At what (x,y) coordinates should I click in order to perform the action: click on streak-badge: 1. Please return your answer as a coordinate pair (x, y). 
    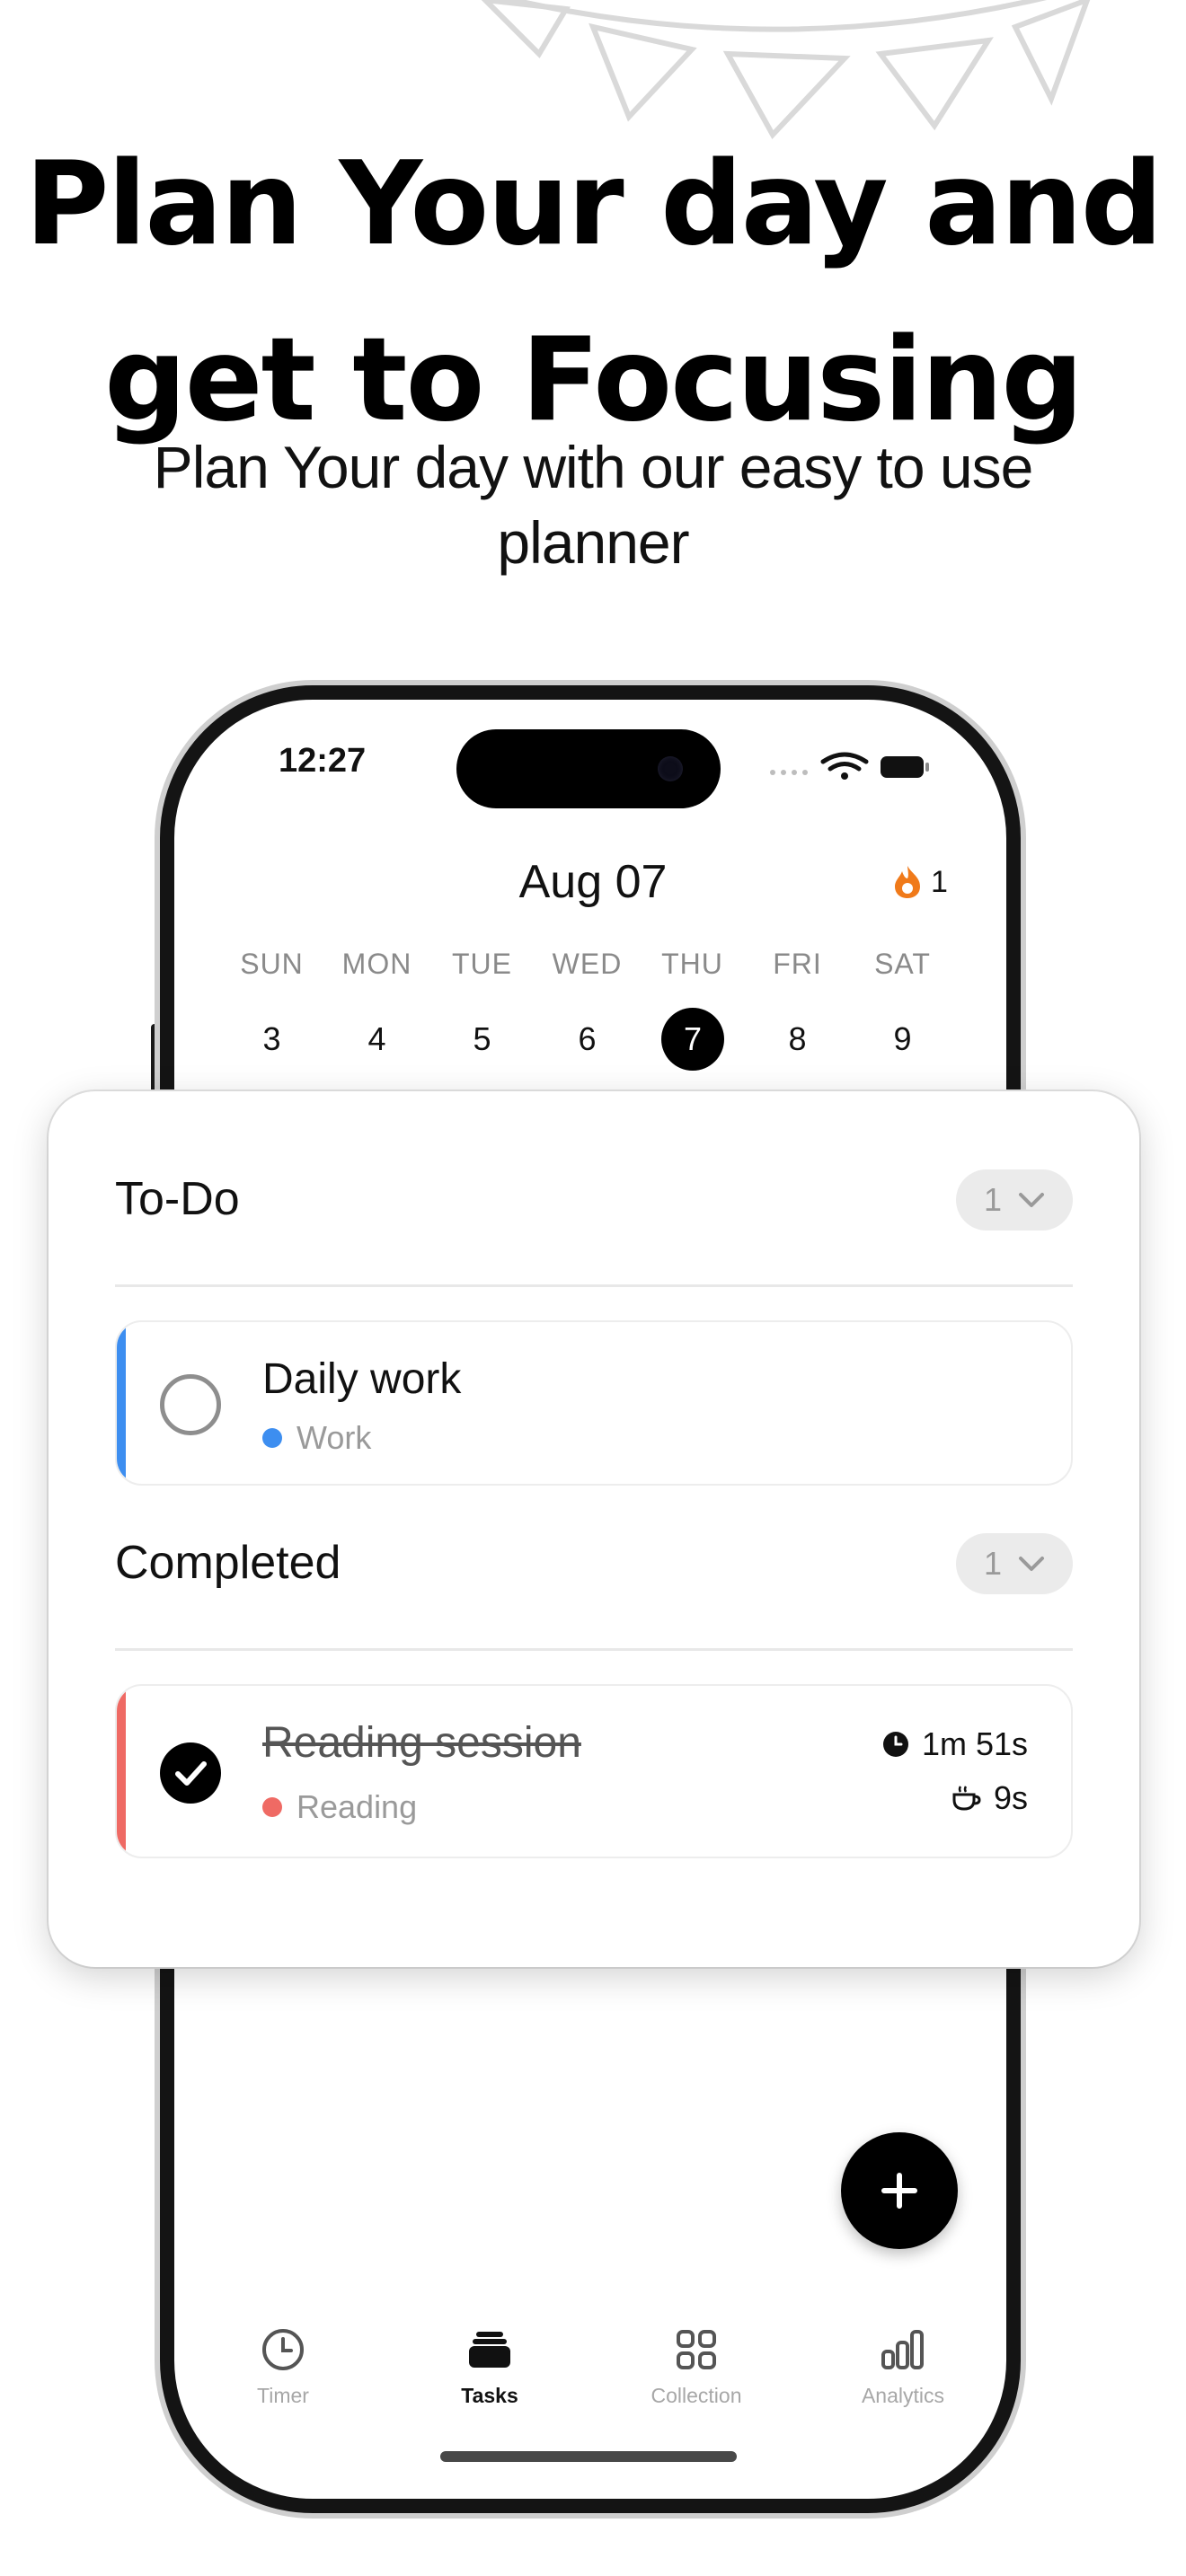
    Looking at the image, I should click on (919, 882).